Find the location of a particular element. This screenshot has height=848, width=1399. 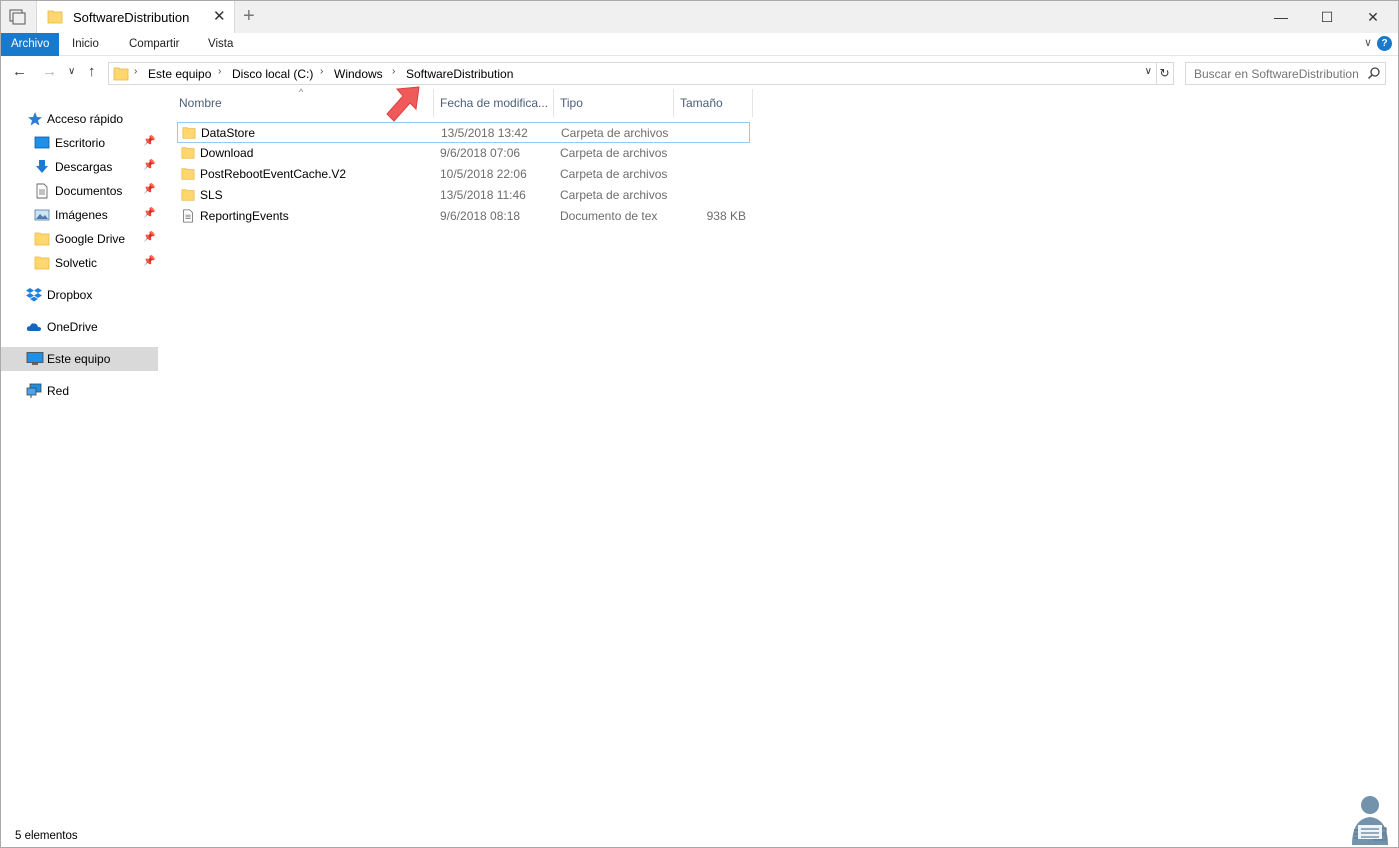

search-icon is located at coordinates (1374, 73).